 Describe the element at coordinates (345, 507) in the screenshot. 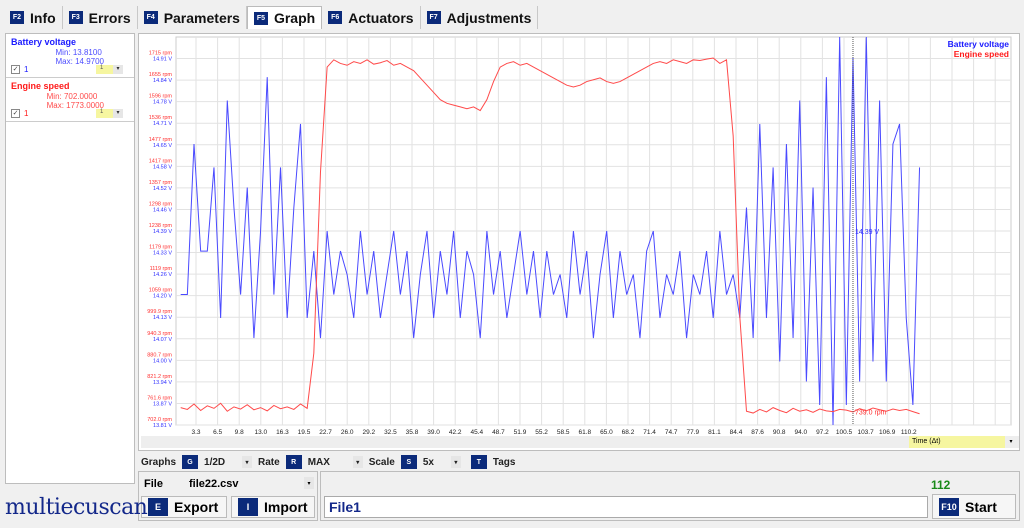

I see `record-name-value: File1` at that location.